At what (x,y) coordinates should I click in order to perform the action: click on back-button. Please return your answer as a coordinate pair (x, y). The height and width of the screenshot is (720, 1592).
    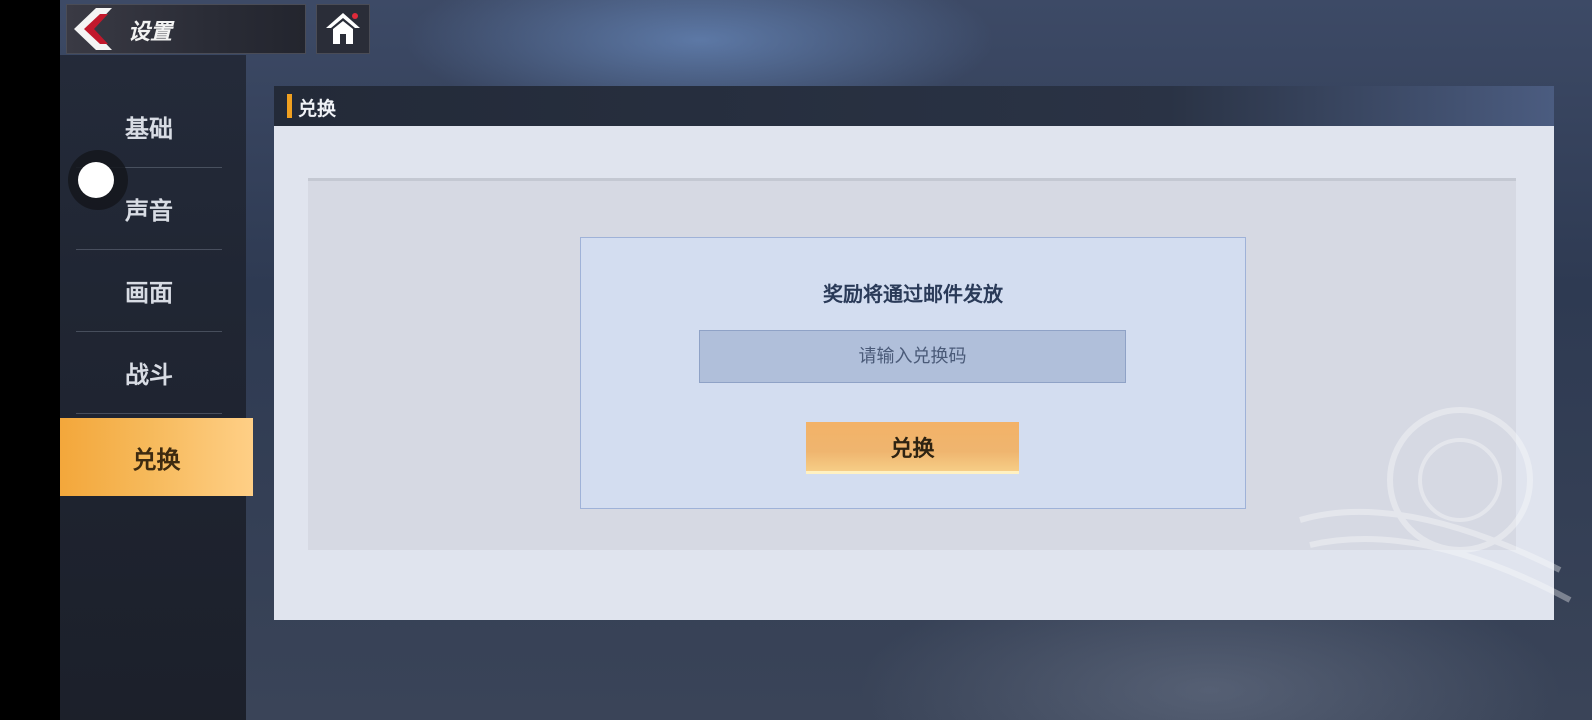
    Looking at the image, I should click on (98, 29).